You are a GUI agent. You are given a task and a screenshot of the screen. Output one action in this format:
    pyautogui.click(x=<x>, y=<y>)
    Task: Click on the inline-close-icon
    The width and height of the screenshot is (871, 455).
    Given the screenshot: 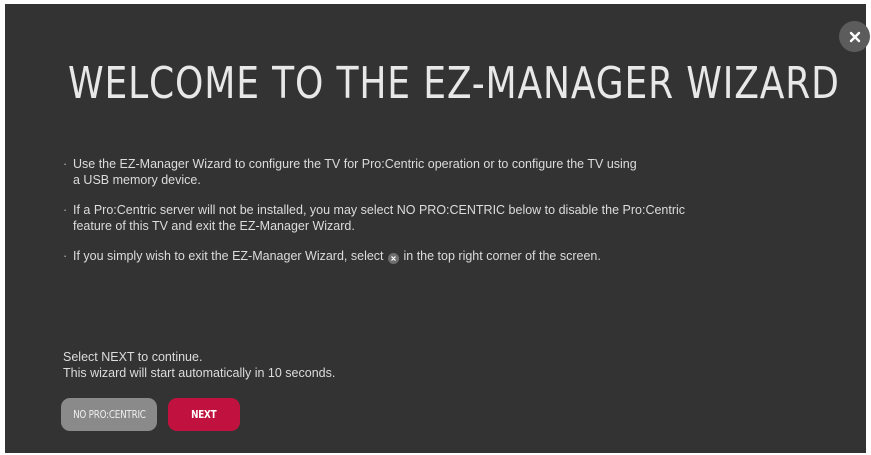 What is the action you would take?
    pyautogui.click(x=394, y=258)
    